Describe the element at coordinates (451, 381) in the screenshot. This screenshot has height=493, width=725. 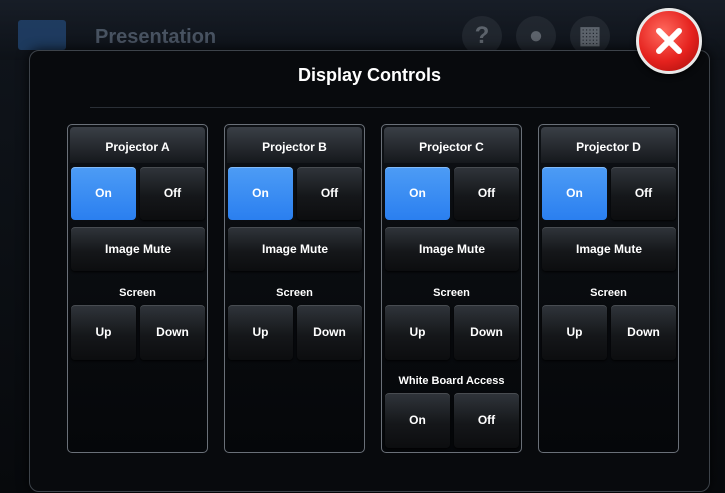
I see `white-board-access-label: White Board Access` at that location.